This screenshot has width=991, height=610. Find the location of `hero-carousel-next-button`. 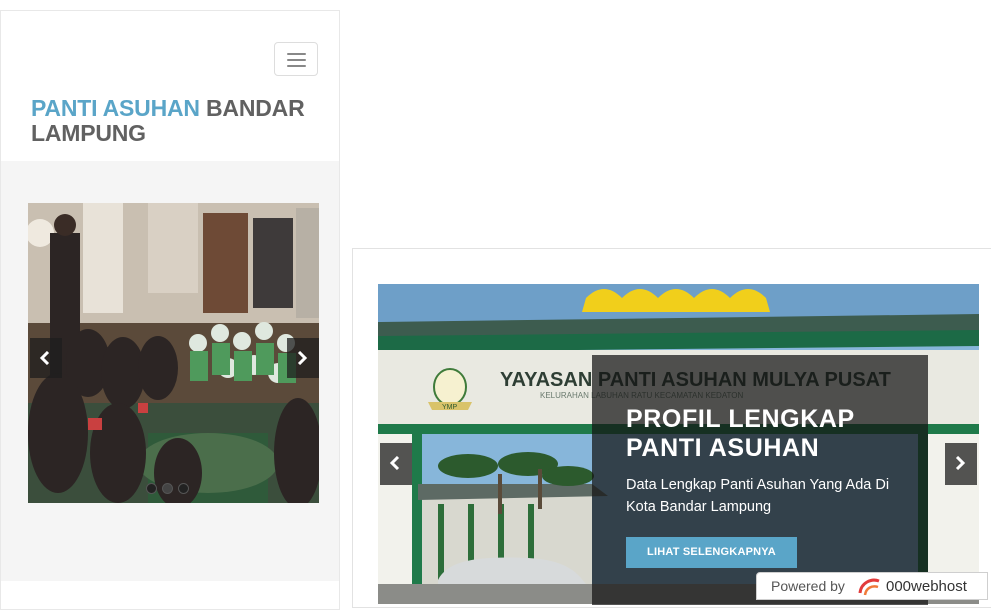

hero-carousel-next-button is located at coordinates (961, 464).